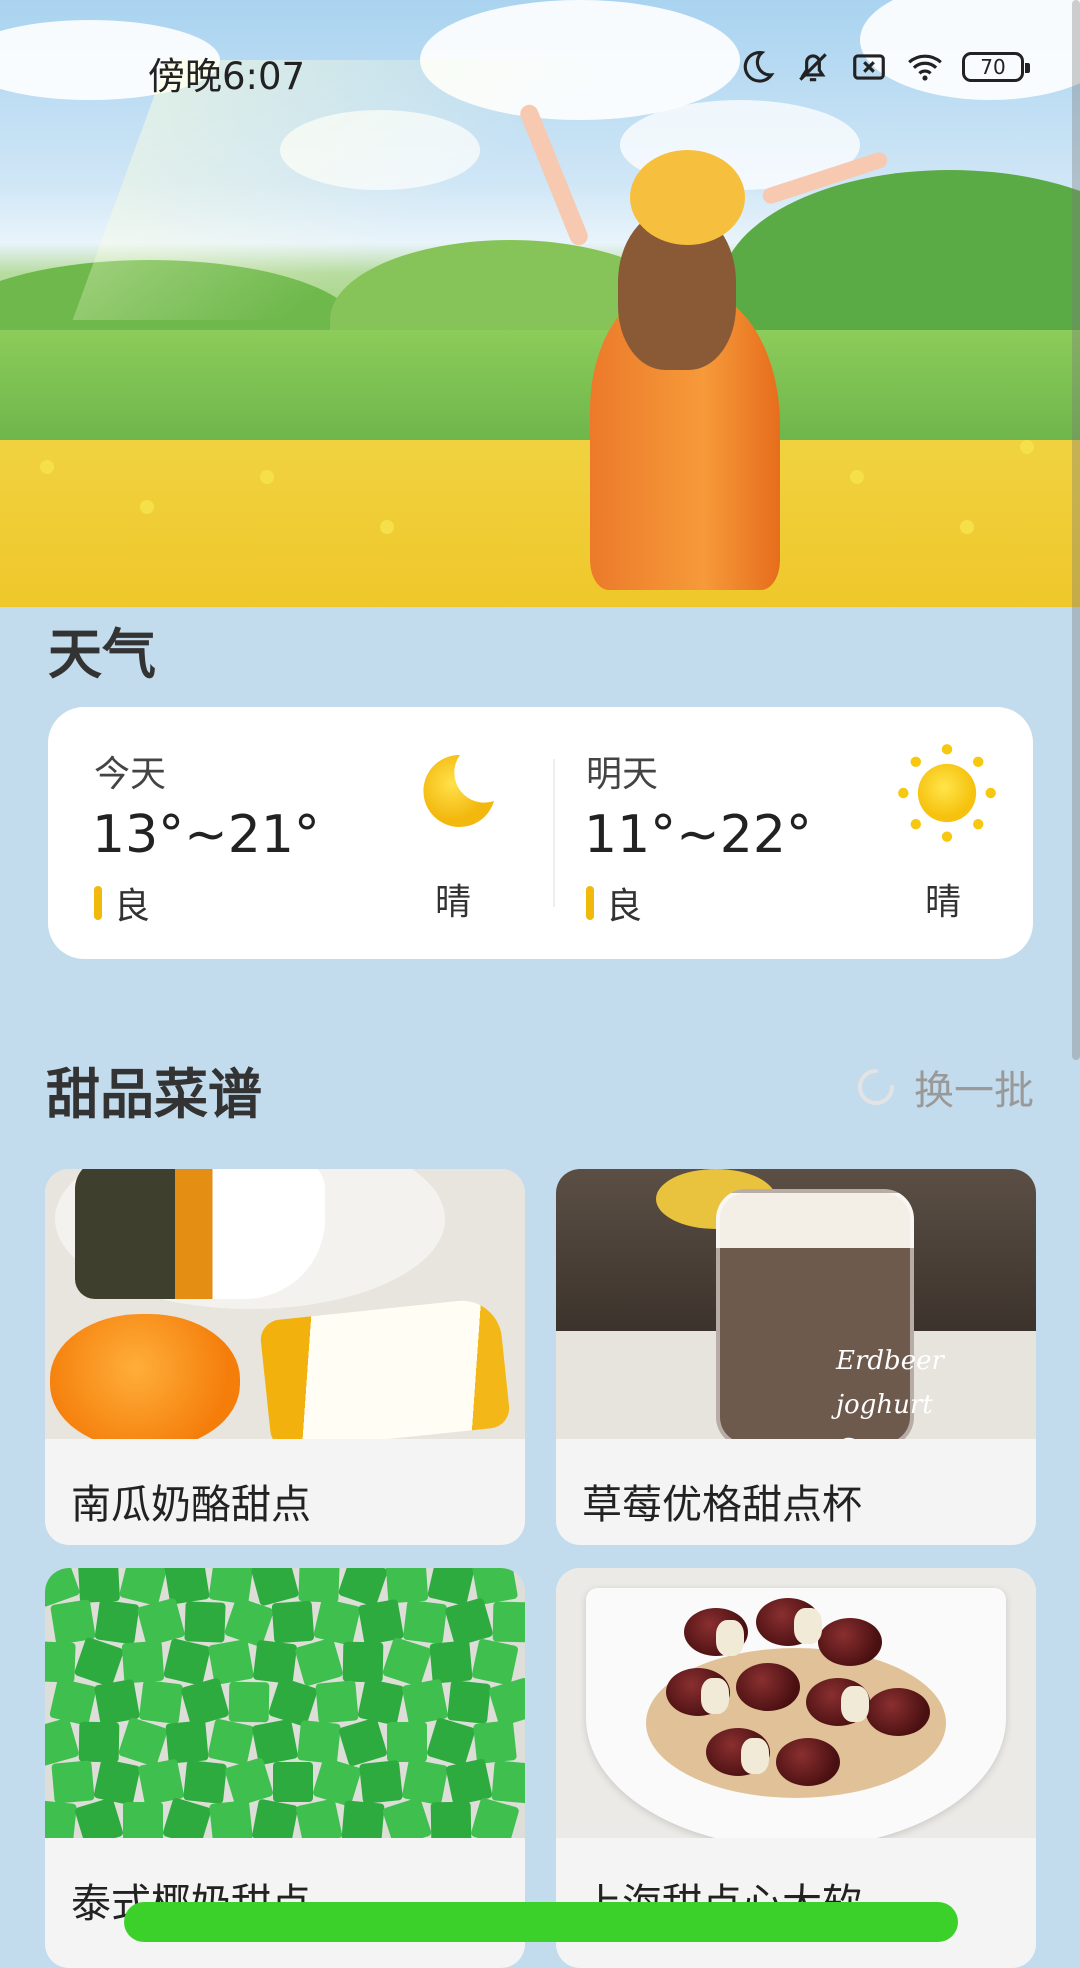 The width and height of the screenshot is (1080, 1968). I want to click on battery-level: 70, so click(993, 67).